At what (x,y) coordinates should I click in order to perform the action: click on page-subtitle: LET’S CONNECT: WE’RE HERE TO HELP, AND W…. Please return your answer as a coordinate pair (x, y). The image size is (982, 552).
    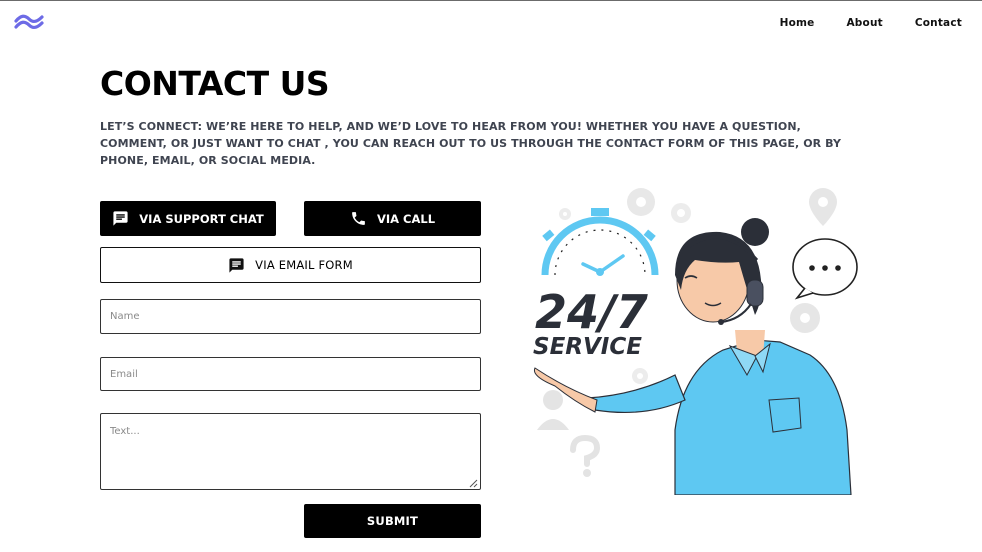
    Looking at the image, I should click on (471, 143).